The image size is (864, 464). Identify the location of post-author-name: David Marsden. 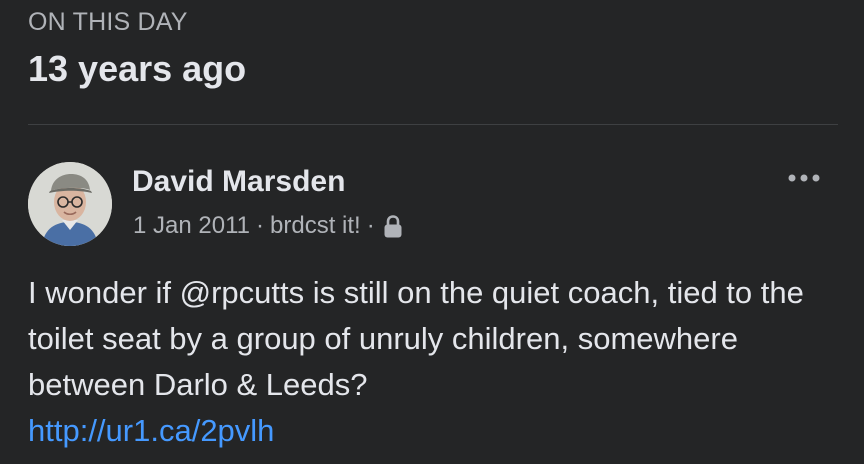
(238, 182).